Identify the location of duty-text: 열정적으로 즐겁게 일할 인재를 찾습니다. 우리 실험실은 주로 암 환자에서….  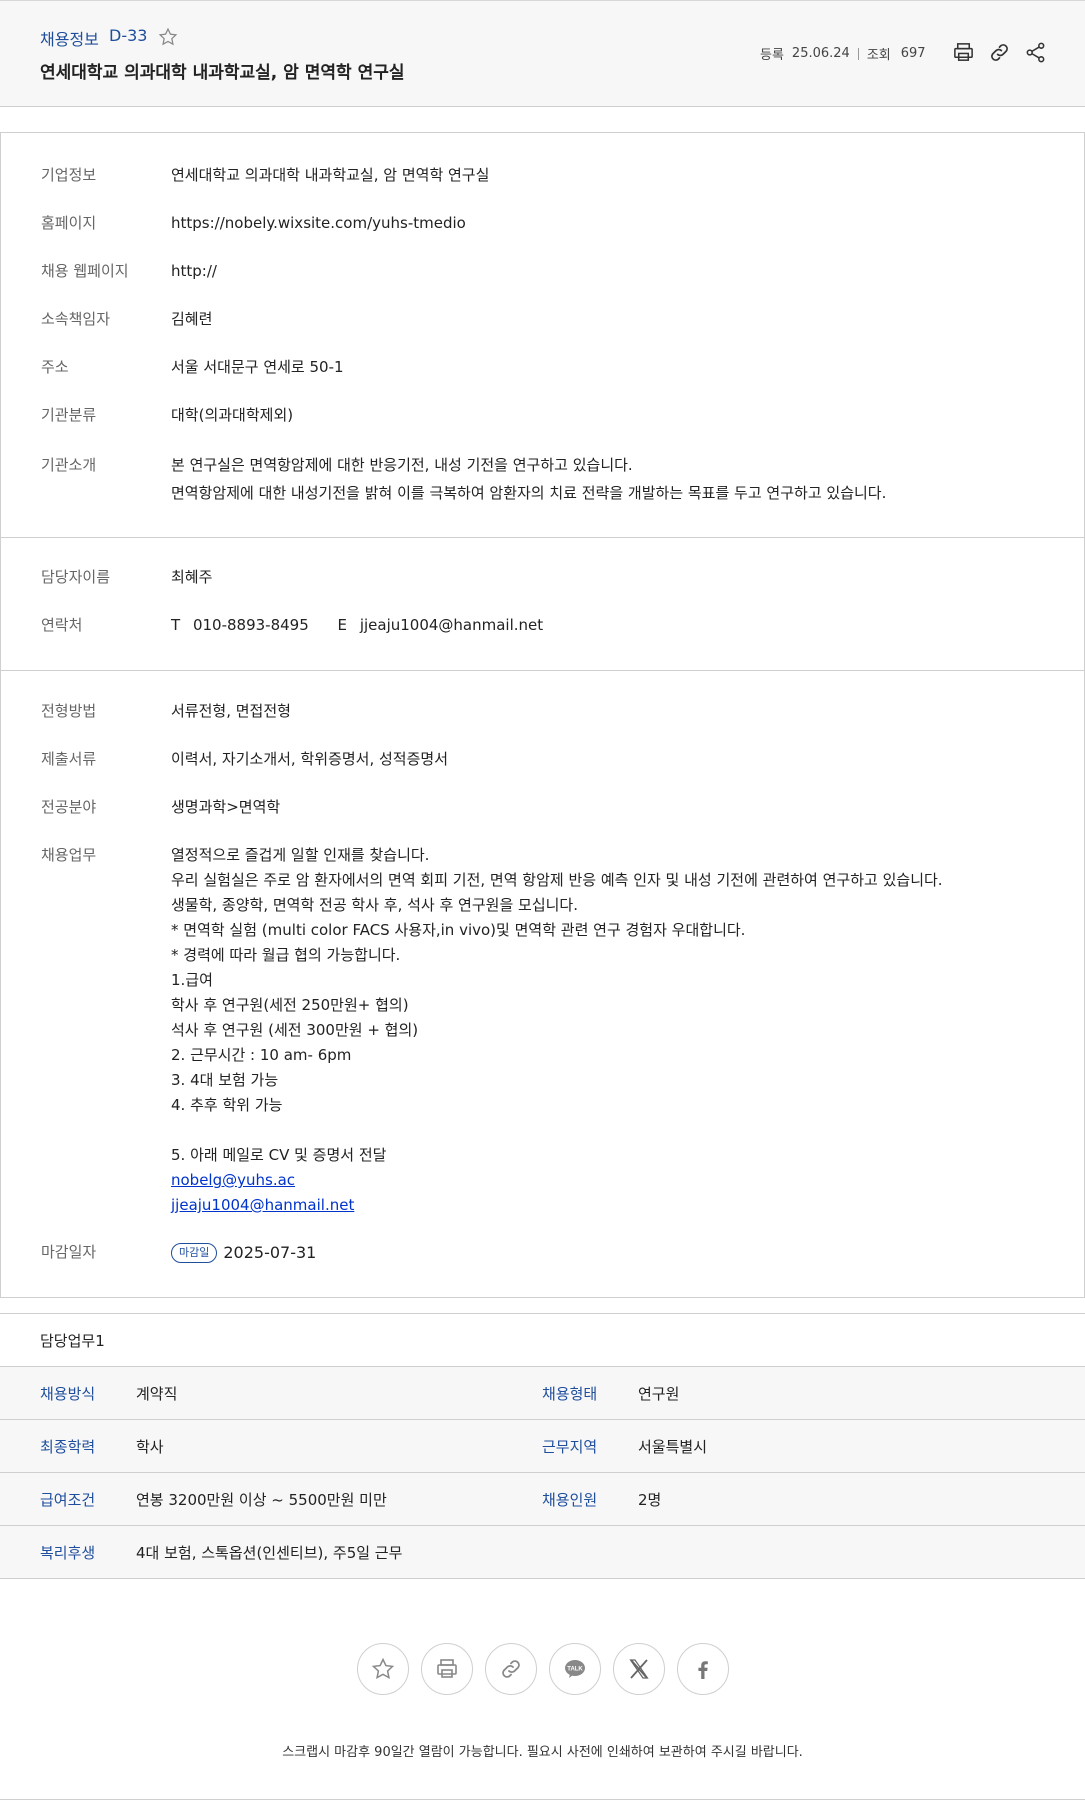
(557, 1030).